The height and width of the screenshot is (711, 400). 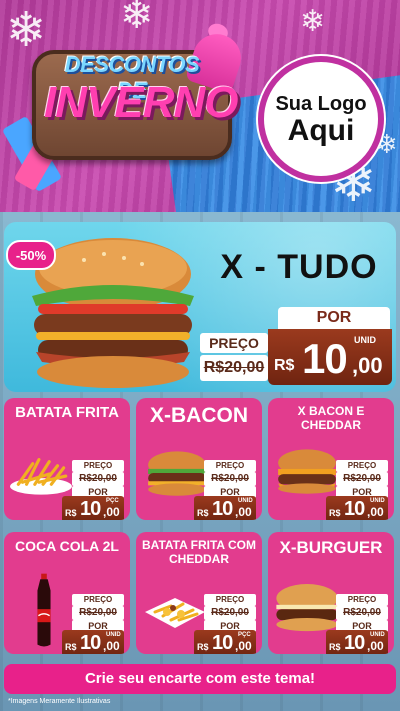 I want to click on product-card: X-BACON PREÇO R$20,00 POR R$ 10,00 UNID, so click(x=199, y=459).